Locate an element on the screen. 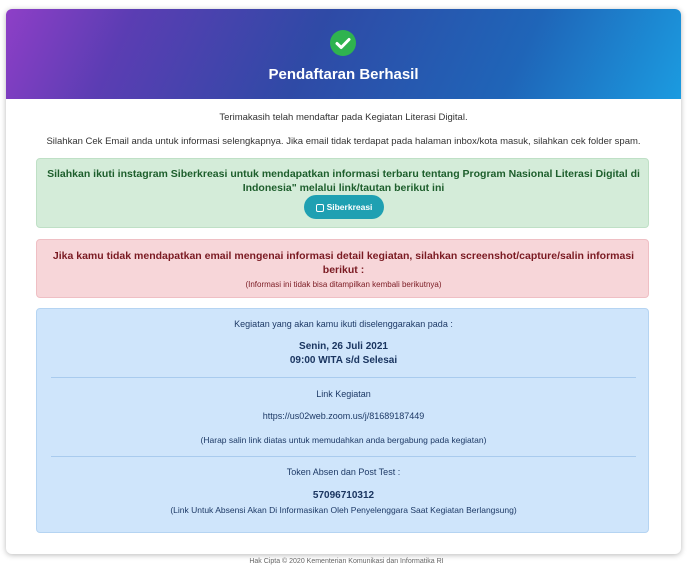 The height and width of the screenshot is (571, 693). check-circle-icon is located at coordinates (343, 43).